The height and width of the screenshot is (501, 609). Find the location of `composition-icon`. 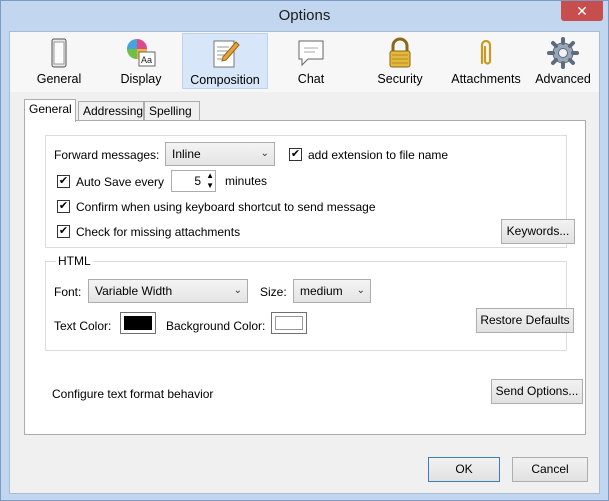

composition-icon is located at coordinates (226, 54).